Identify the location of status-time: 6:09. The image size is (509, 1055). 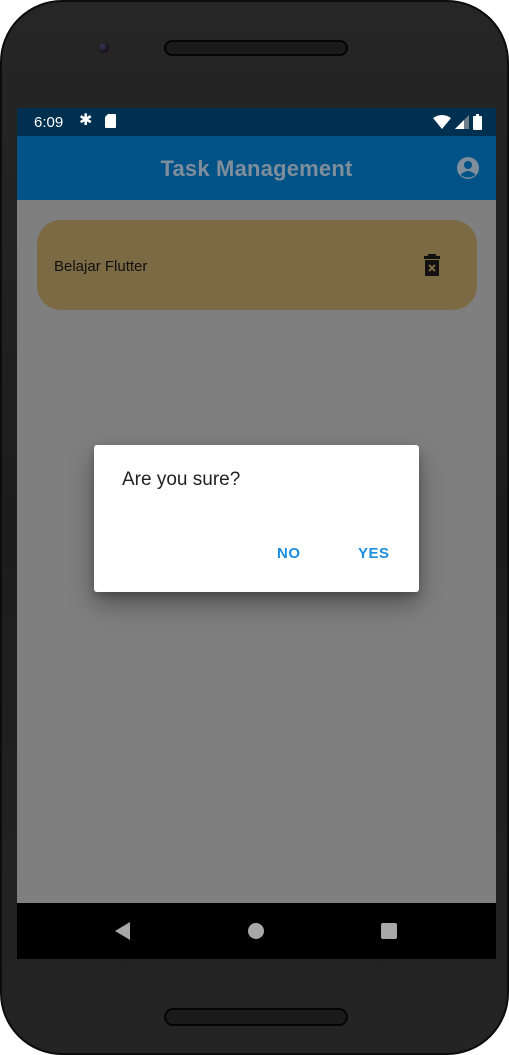
(49, 122).